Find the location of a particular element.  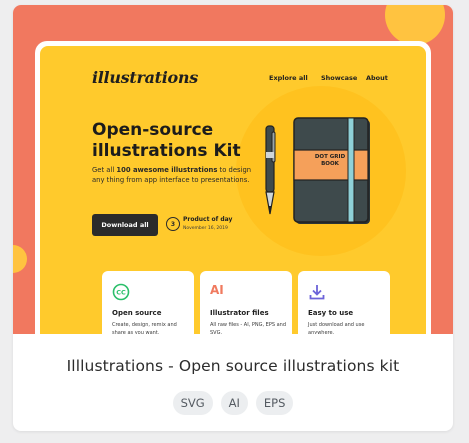

feature-text: All raw files - AI, PNG, EPS and SVG. is located at coordinates (248, 328).